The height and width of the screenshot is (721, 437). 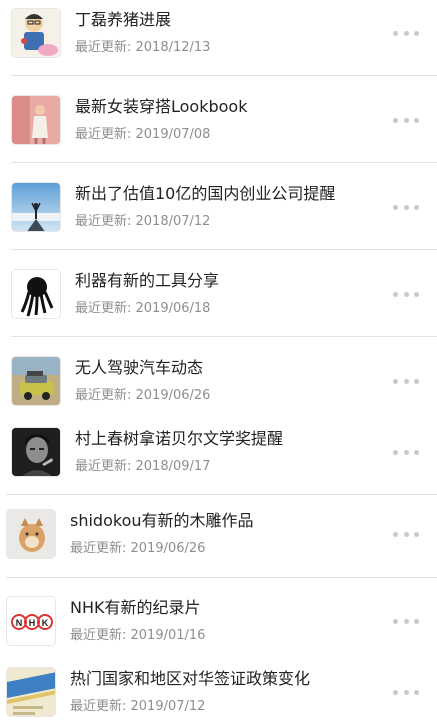 I want to click on item-title: NHK有新的纪录片, so click(x=135, y=607).